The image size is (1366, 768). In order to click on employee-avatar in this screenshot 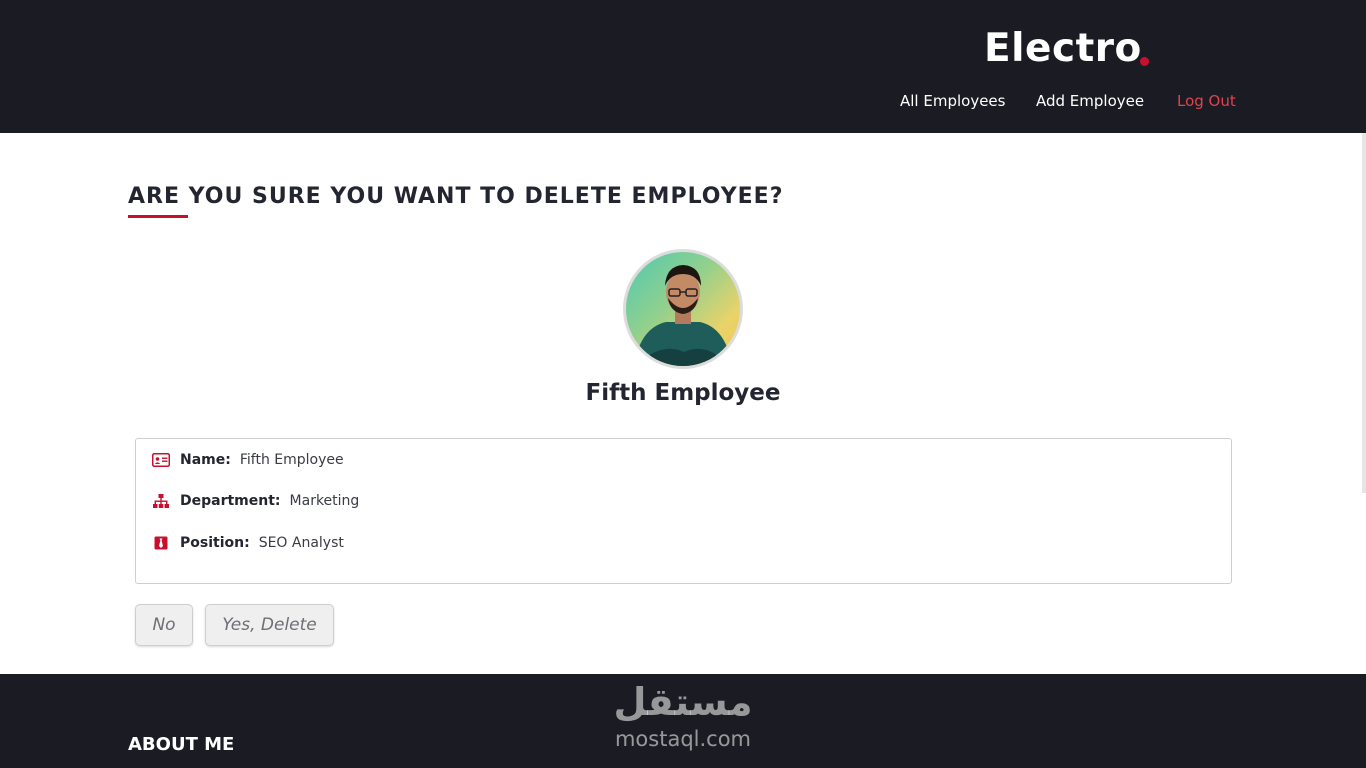, I will do `click(683, 309)`.